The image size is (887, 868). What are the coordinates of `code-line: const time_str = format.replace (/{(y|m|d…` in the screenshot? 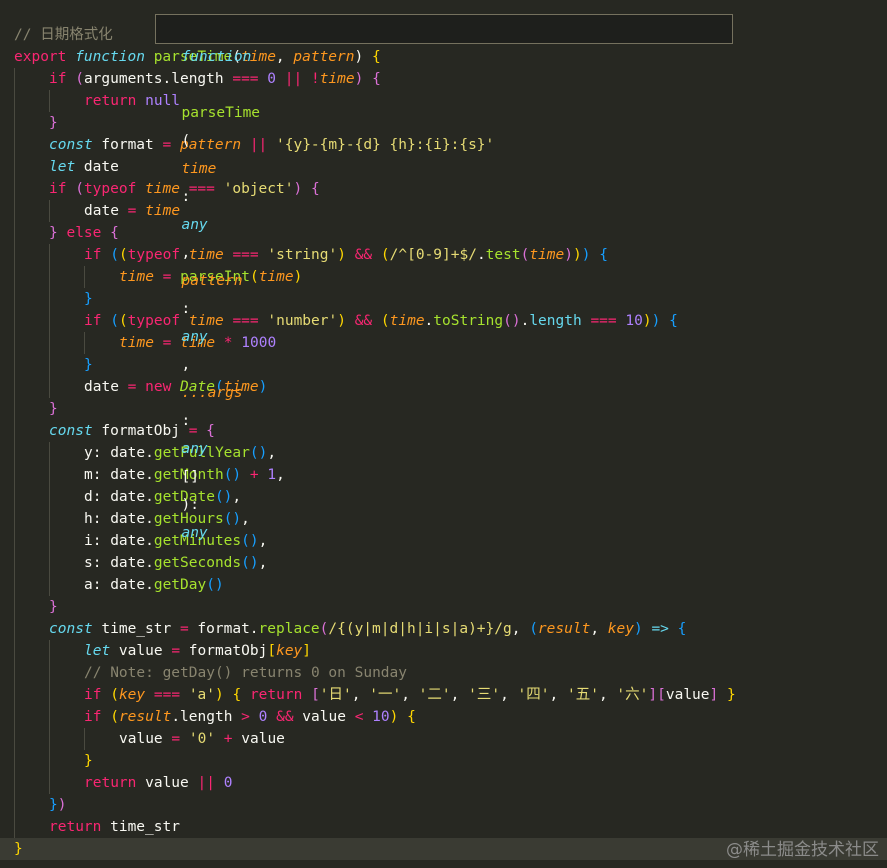 It's located at (450, 629).